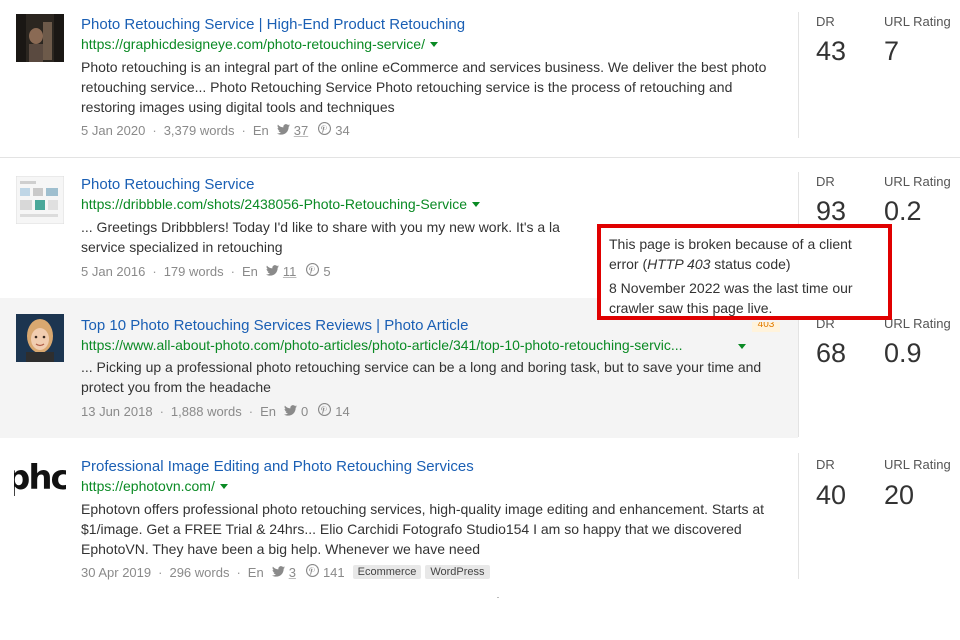 The image size is (960, 640). What do you see at coordinates (831, 353) in the screenshot?
I see `dr-value: 68` at bounding box center [831, 353].